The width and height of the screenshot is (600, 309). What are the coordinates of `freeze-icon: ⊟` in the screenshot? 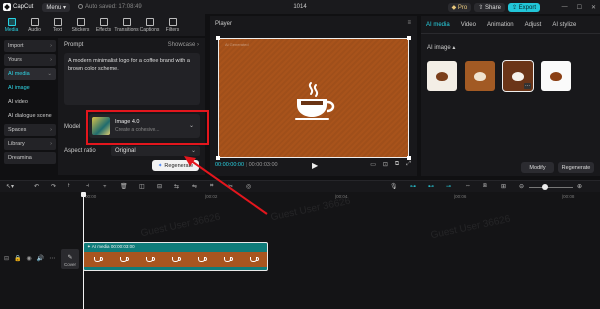 It's located at (159, 186).